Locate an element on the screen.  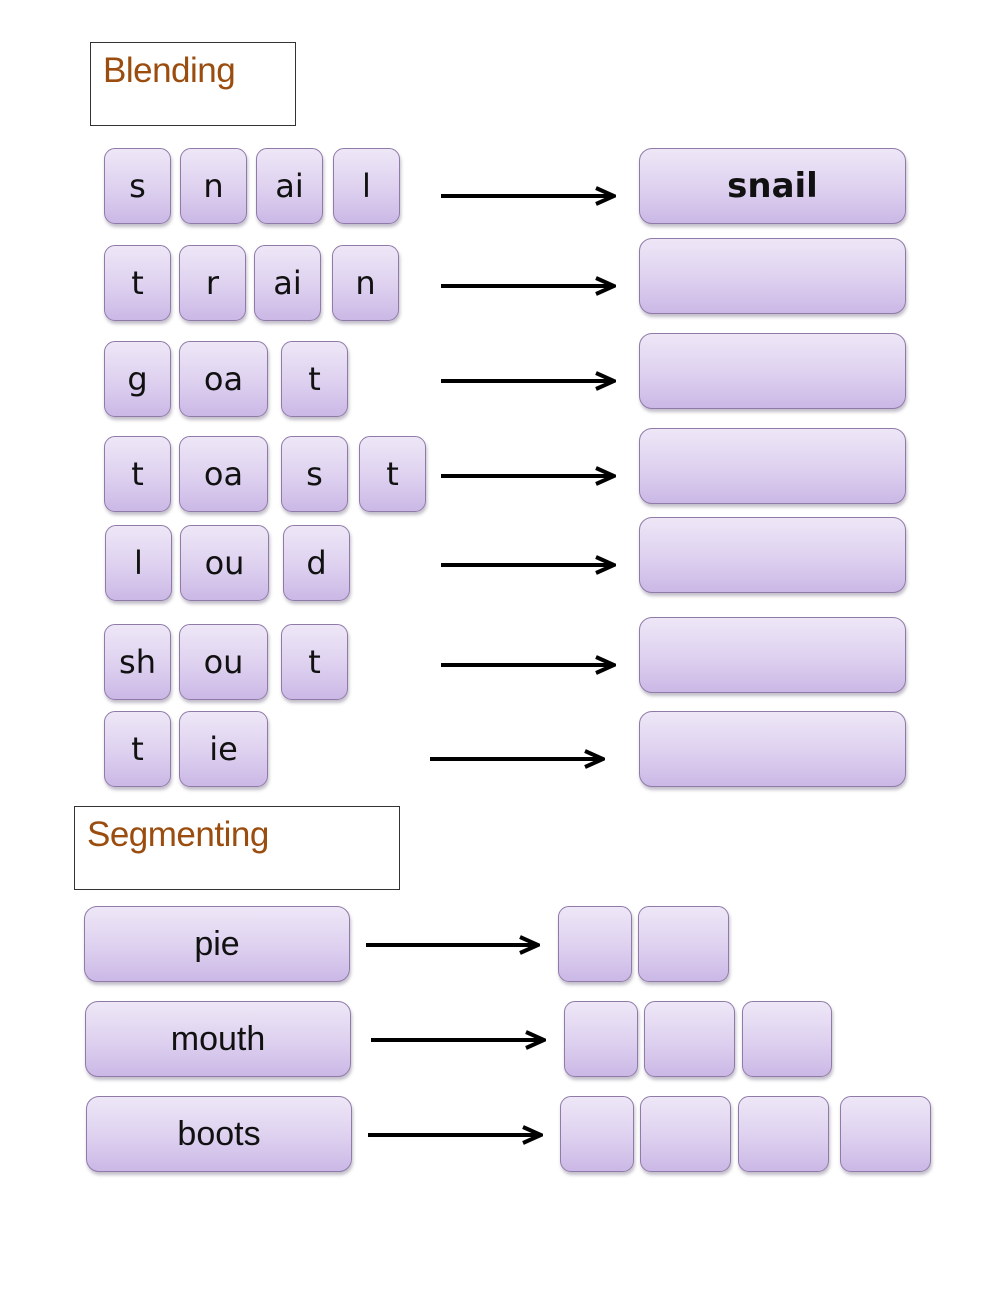
segmenting-title-box: Segmenting is located at coordinates (237, 848).